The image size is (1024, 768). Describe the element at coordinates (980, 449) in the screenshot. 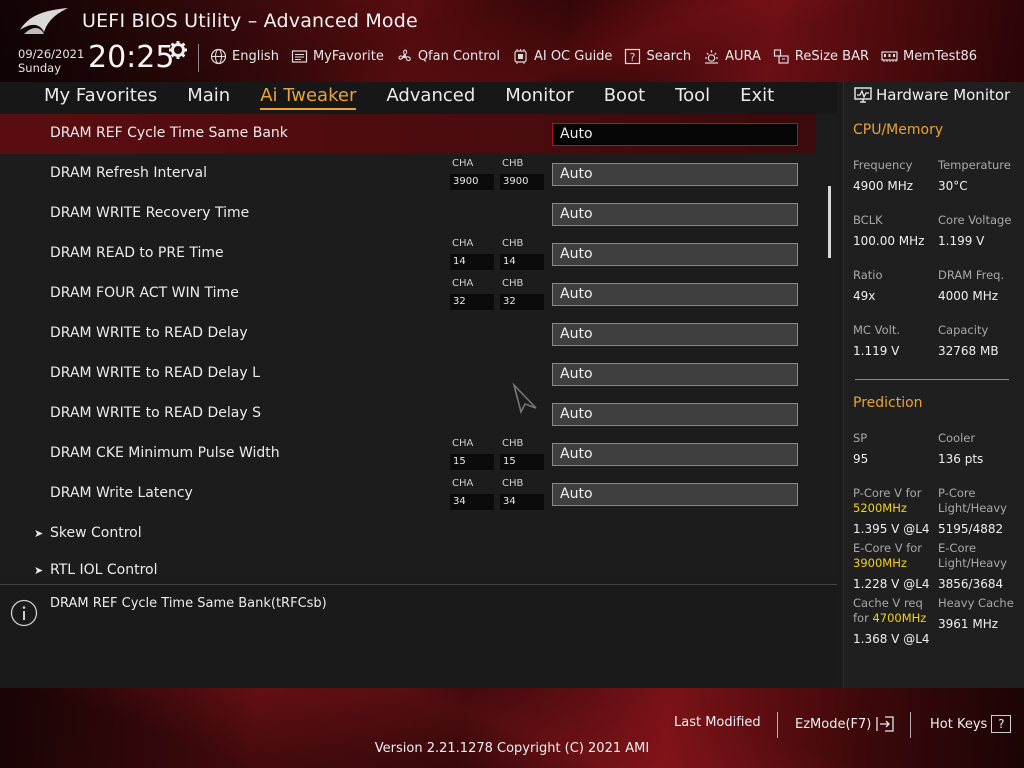

I see `stat-cooler: Cooler 136 pts` at that location.